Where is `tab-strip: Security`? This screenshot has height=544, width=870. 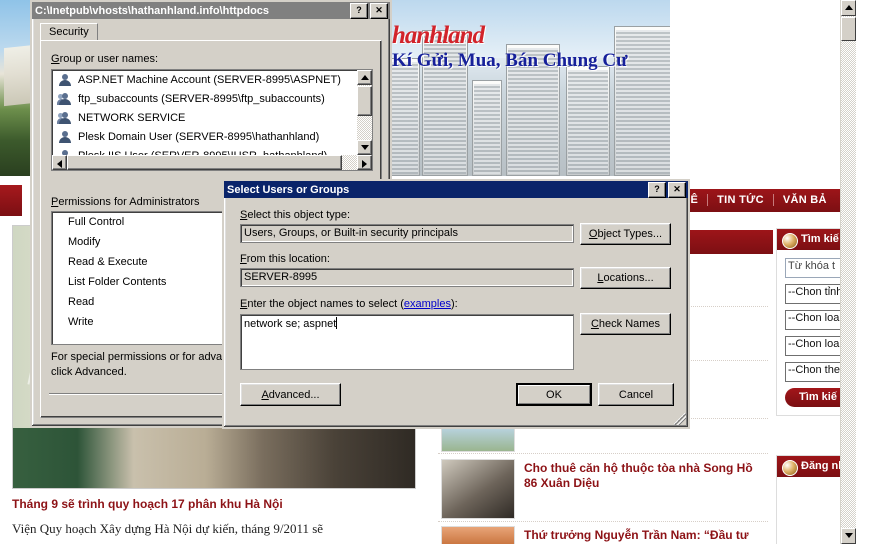
tab-strip: Security is located at coordinates (210, 33).